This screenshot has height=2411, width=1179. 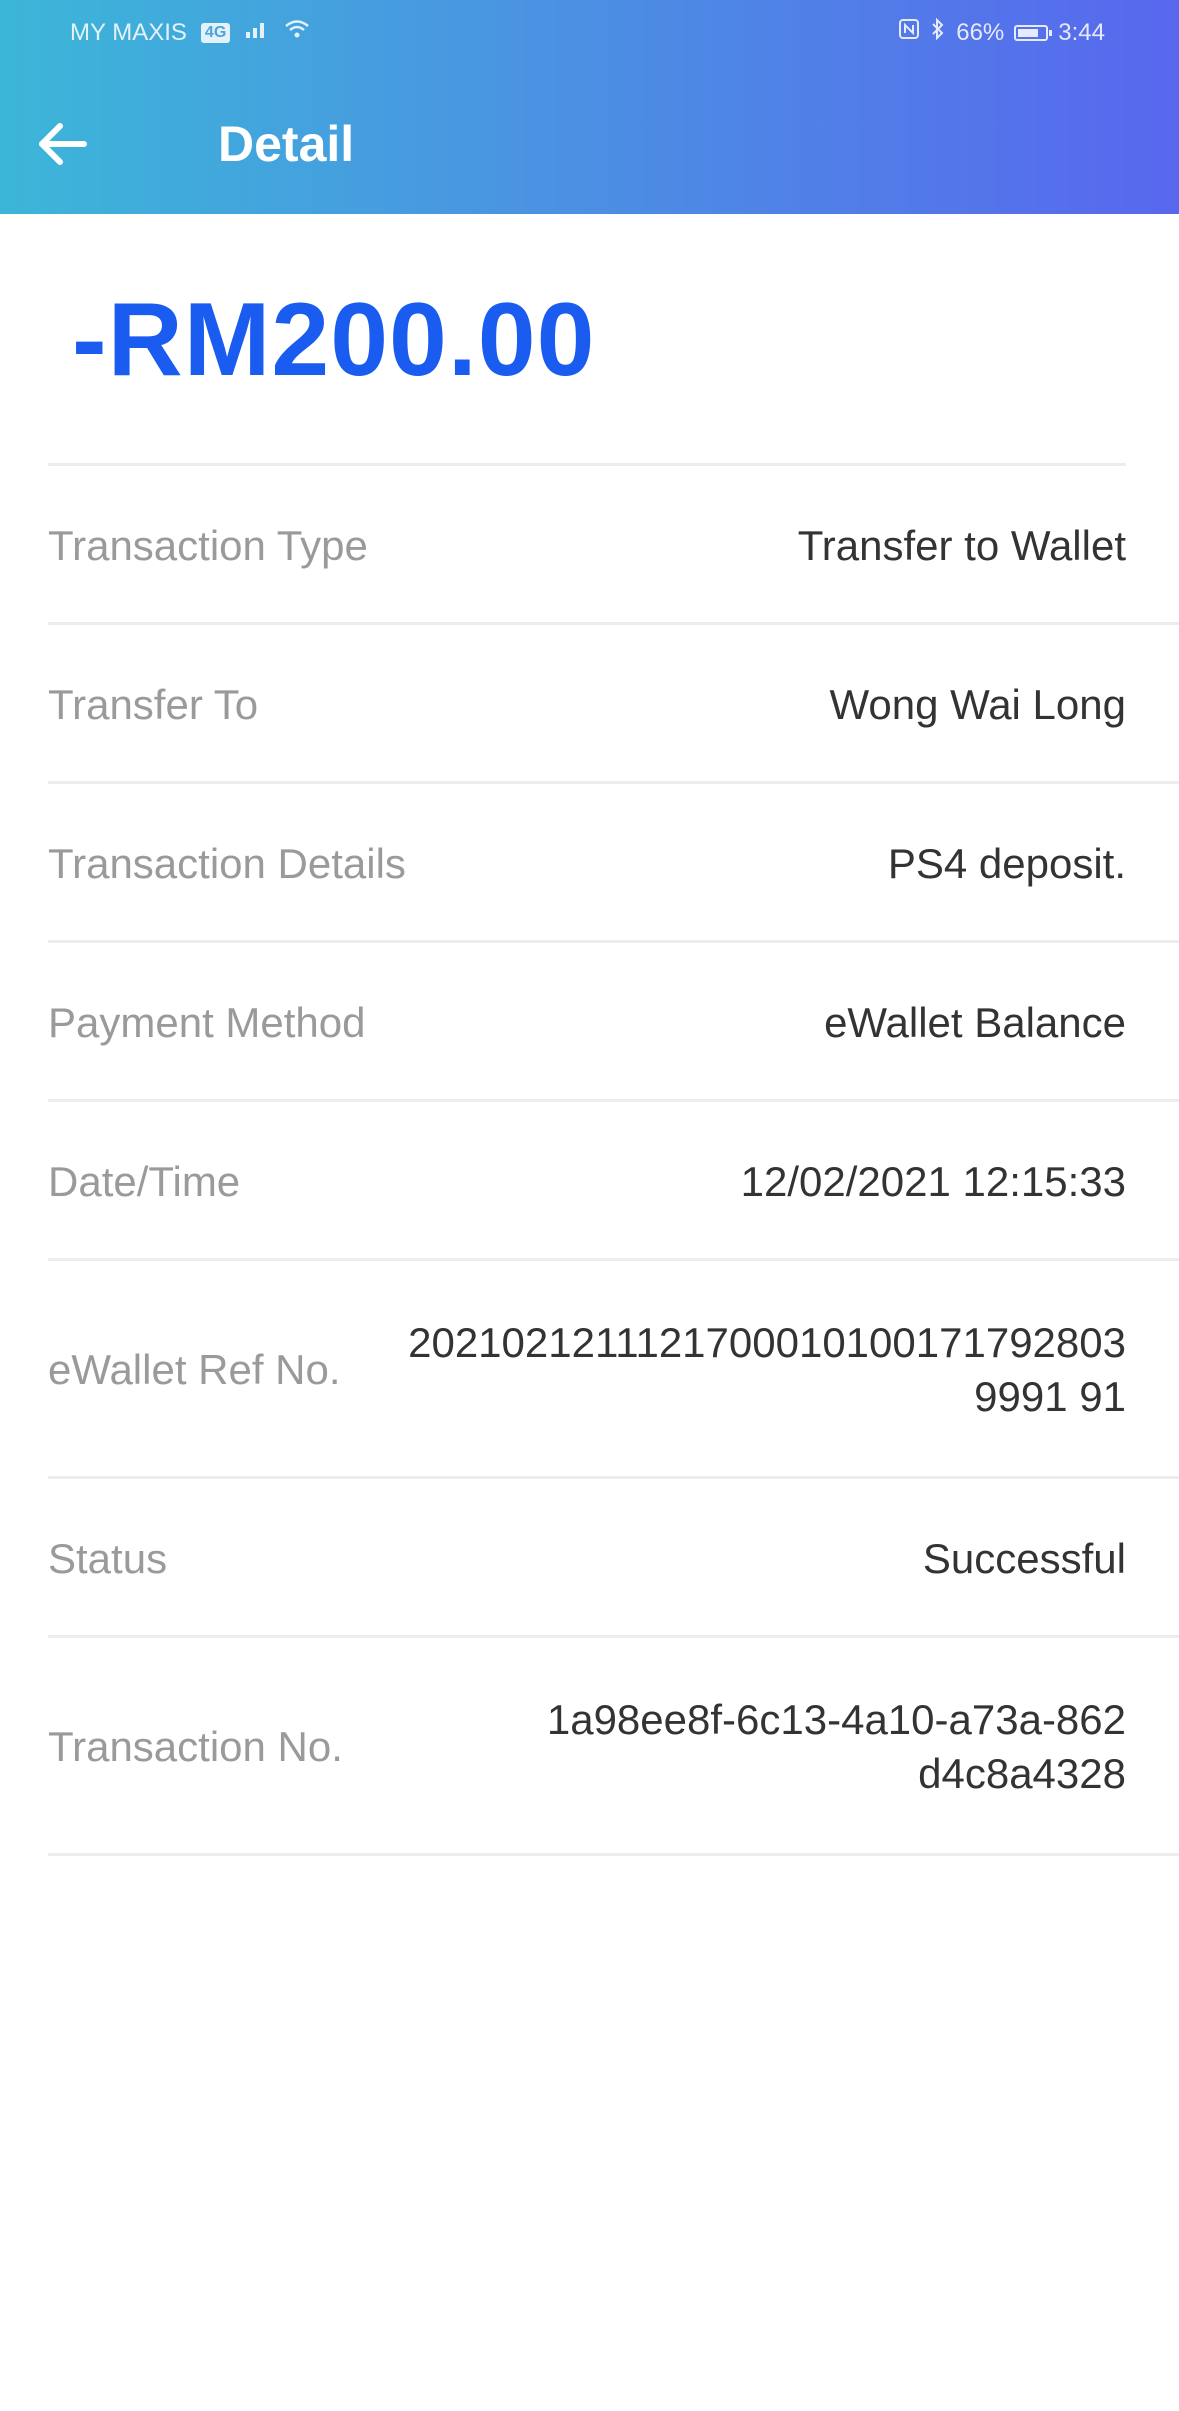 What do you see at coordinates (977, 704) in the screenshot?
I see `detail-value: Wong Wai Long` at bounding box center [977, 704].